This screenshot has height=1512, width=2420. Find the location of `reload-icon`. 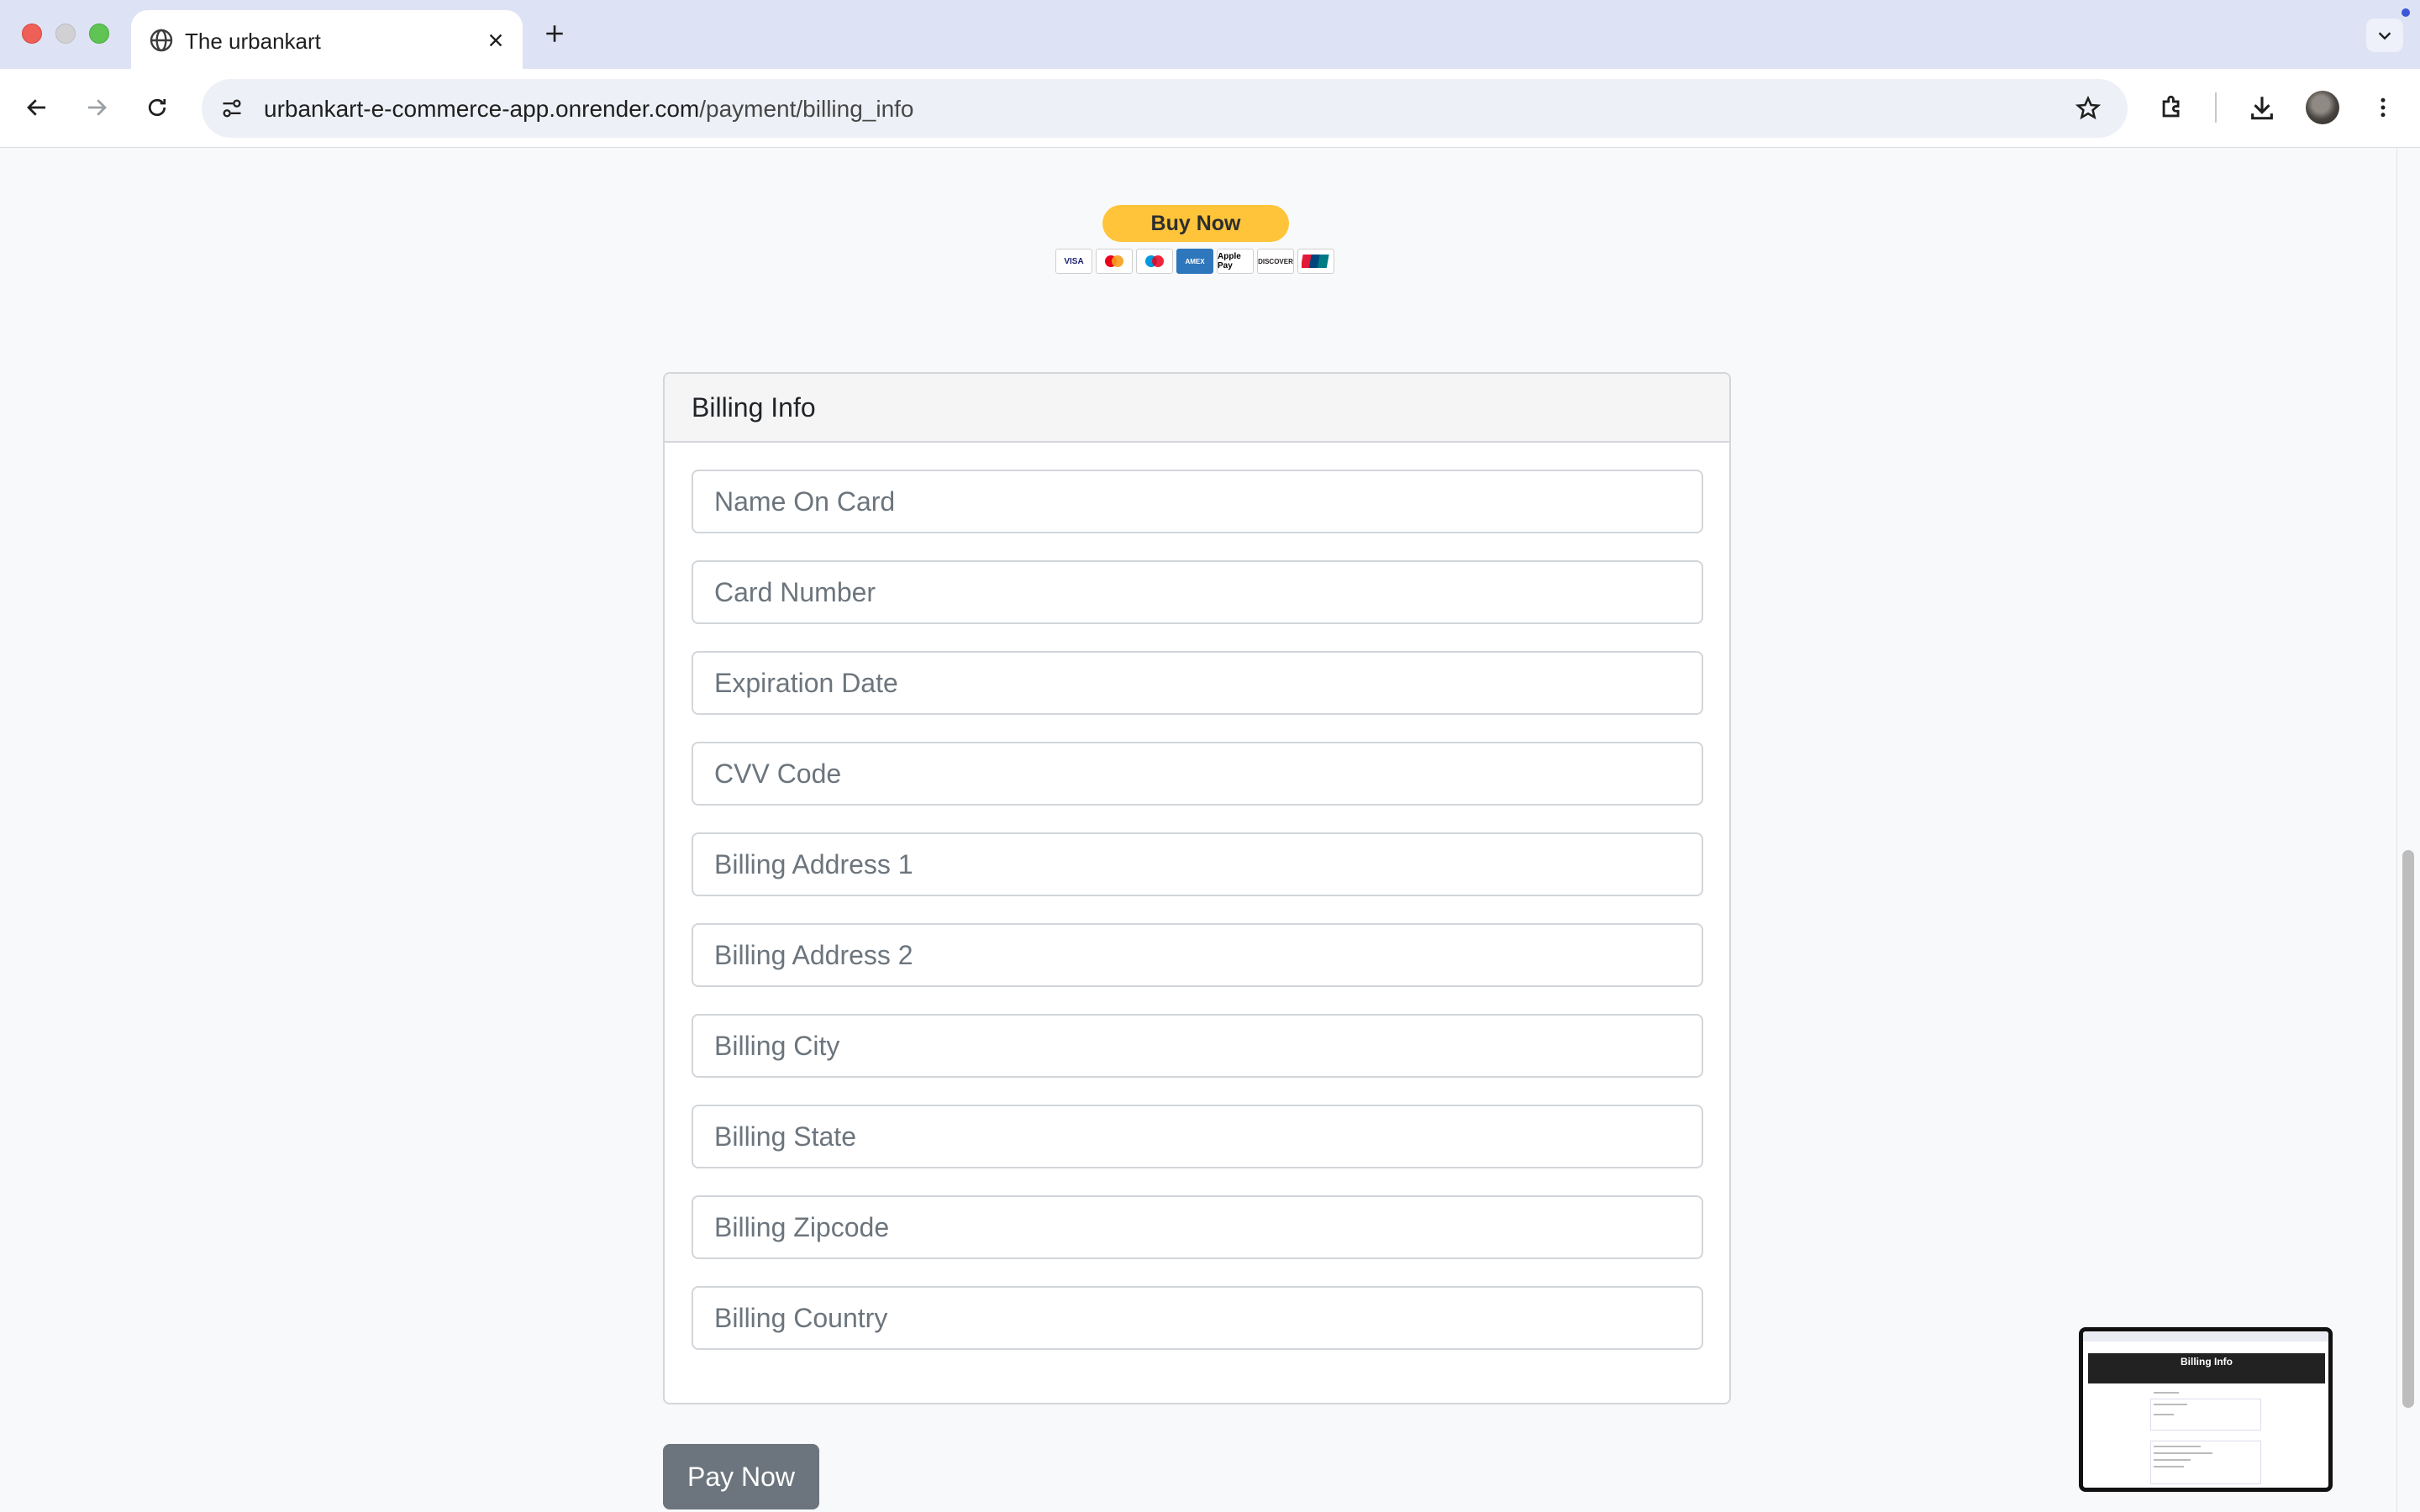

reload-icon is located at coordinates (157, 107).